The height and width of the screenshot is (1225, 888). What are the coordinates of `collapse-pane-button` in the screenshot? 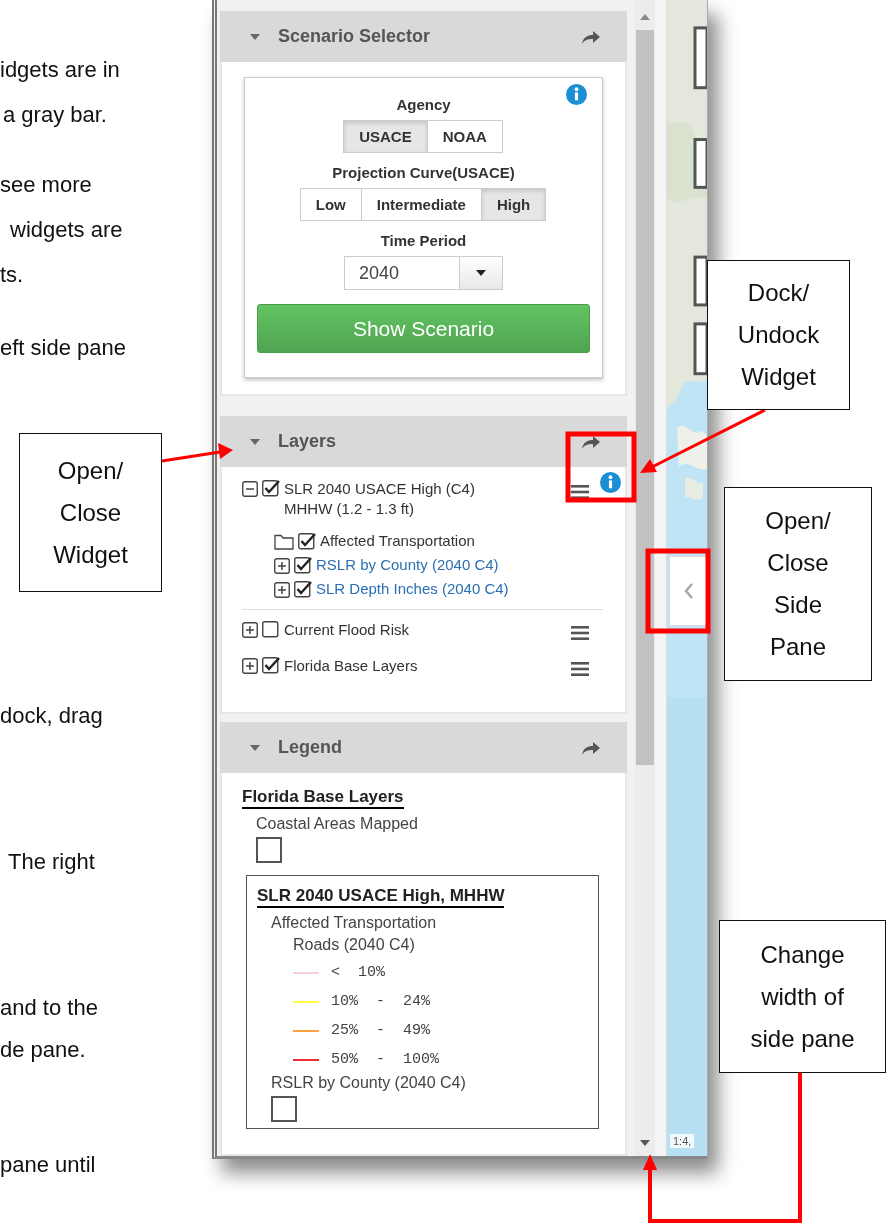 It's located at (688, 591).